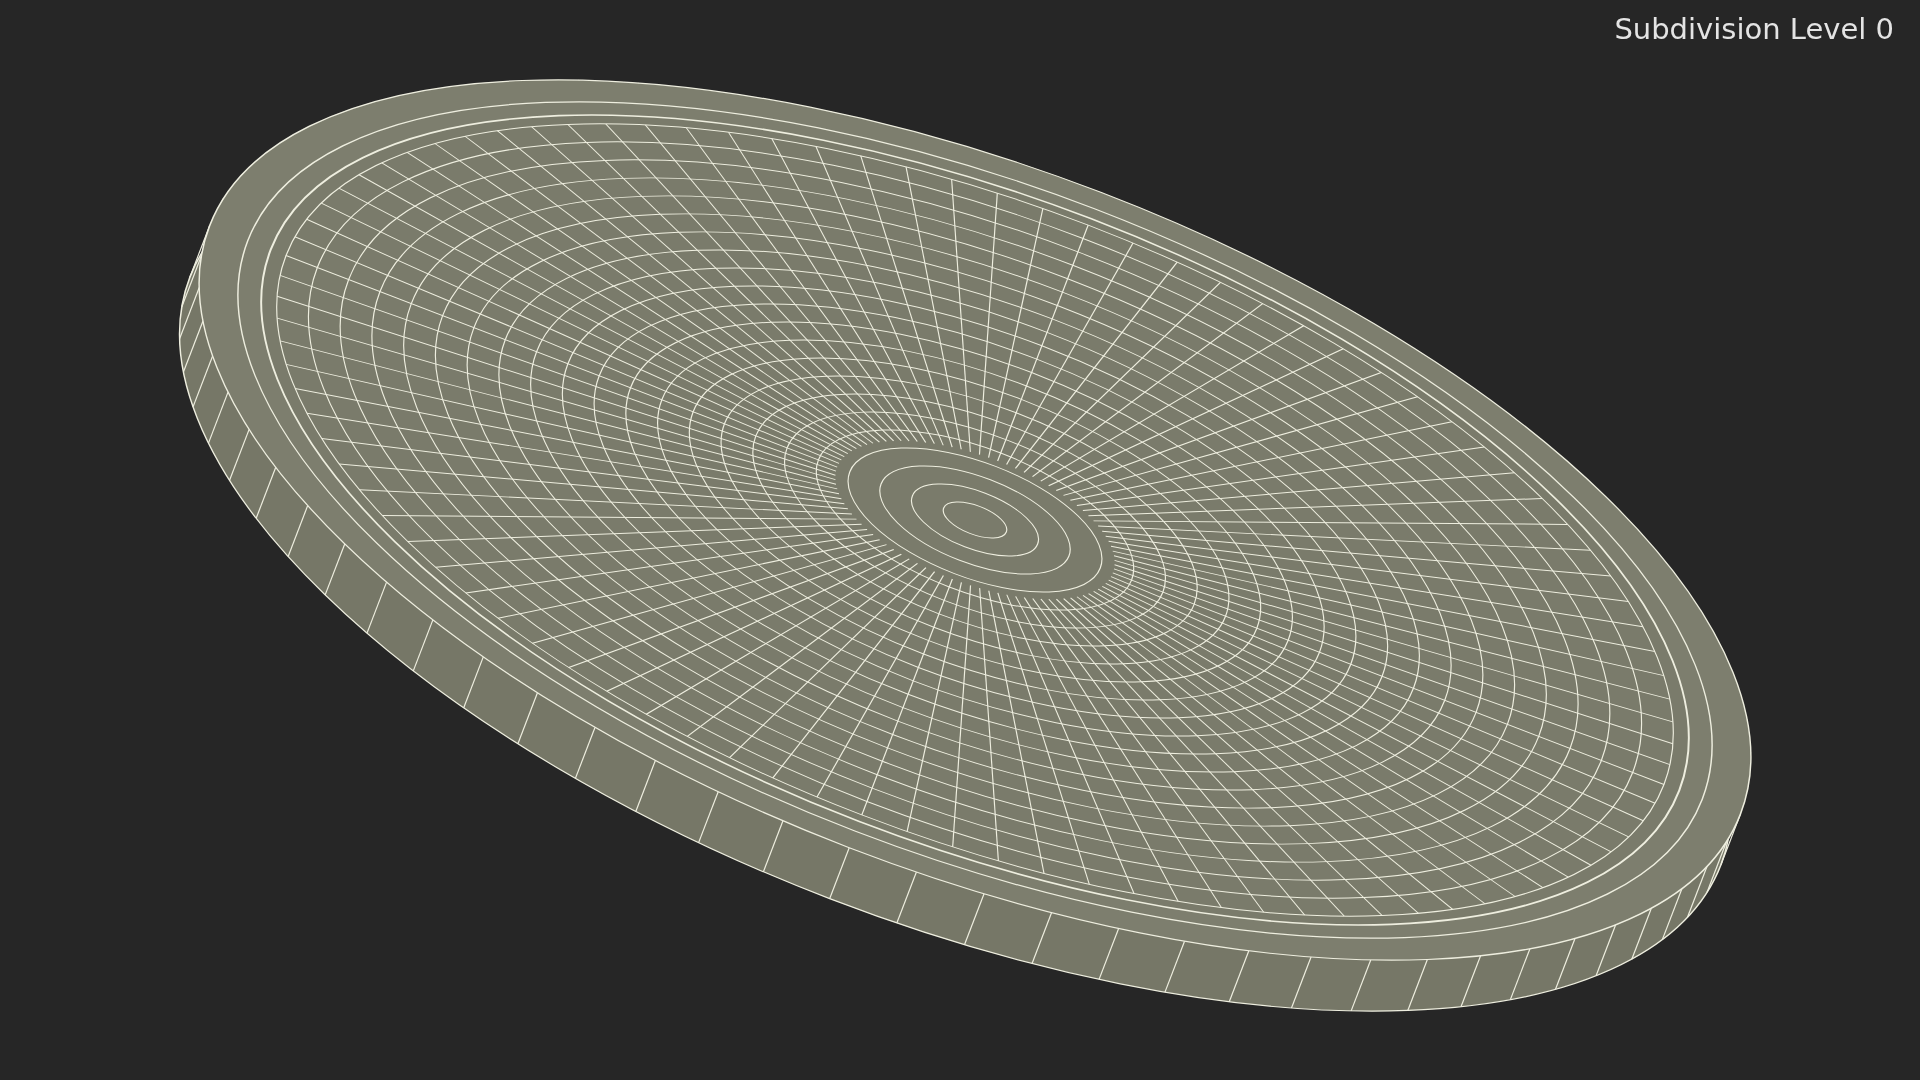 The image size is (1920, 1080). Describe the element at coordinates (1754, 29) in the screenshot. I see `subdivision-level-label: Subdivision Level 0` at that location.